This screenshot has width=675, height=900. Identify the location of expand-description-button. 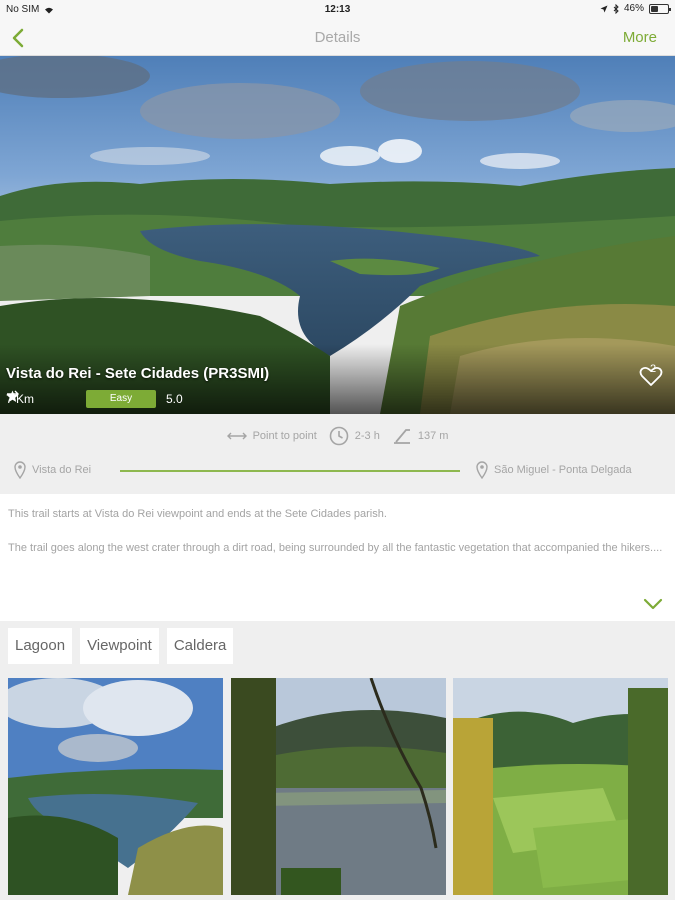
(653, 604).